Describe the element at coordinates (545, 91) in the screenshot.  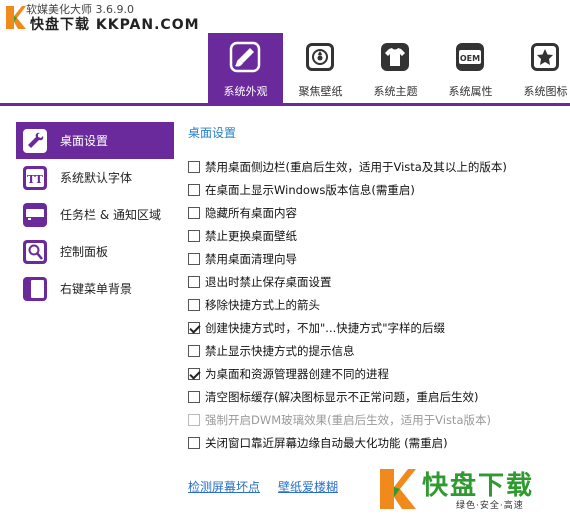
I see `tab-label: 系统图标` at that location.